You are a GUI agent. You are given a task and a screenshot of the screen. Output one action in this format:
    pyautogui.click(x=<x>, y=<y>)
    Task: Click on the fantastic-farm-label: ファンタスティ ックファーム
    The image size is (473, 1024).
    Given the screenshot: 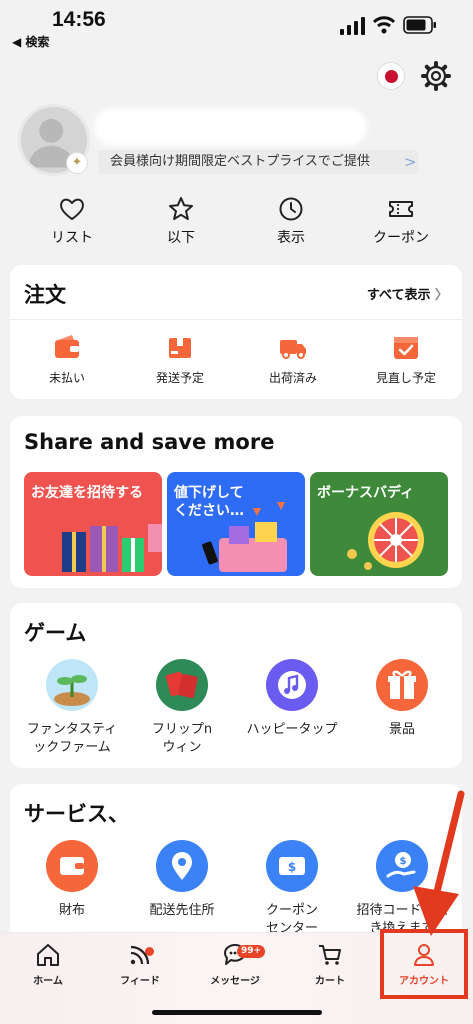 What is the action you would take?
    pyautogui.click(x=72, y=738)
    